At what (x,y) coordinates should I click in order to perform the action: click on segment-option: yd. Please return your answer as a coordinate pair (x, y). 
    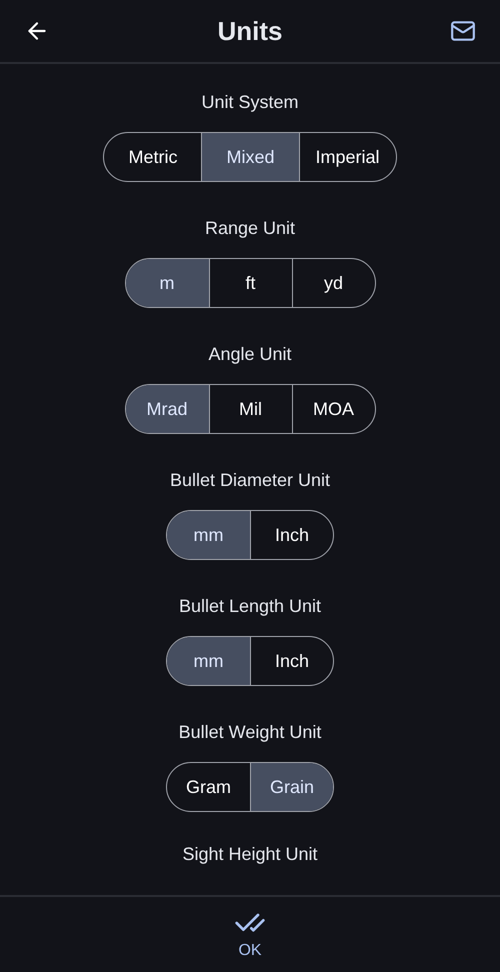
    Looking at the image, I should click on (333, 283).